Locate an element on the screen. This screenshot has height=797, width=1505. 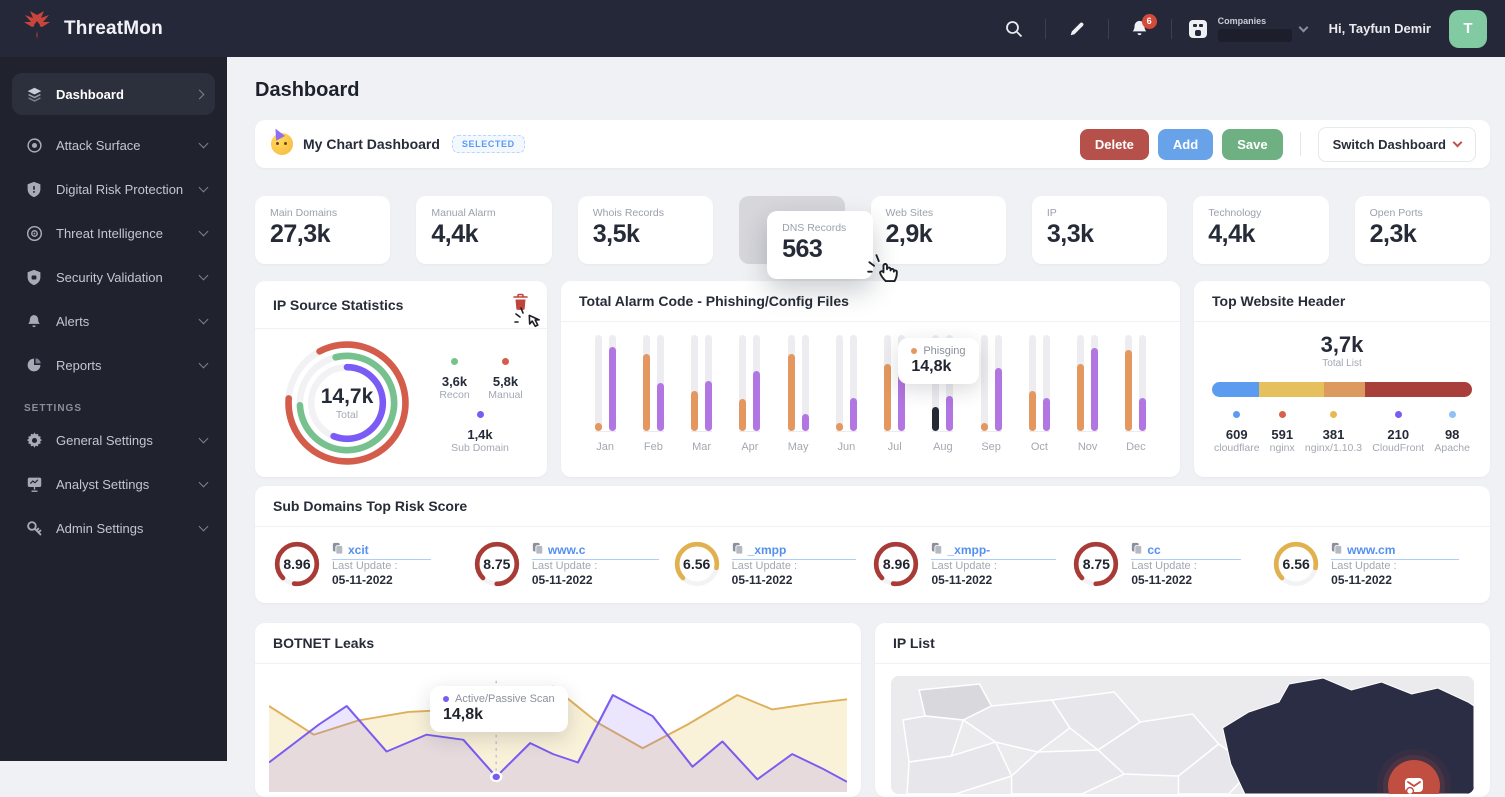
add-button: Add is located at coordinates (1185, 144).